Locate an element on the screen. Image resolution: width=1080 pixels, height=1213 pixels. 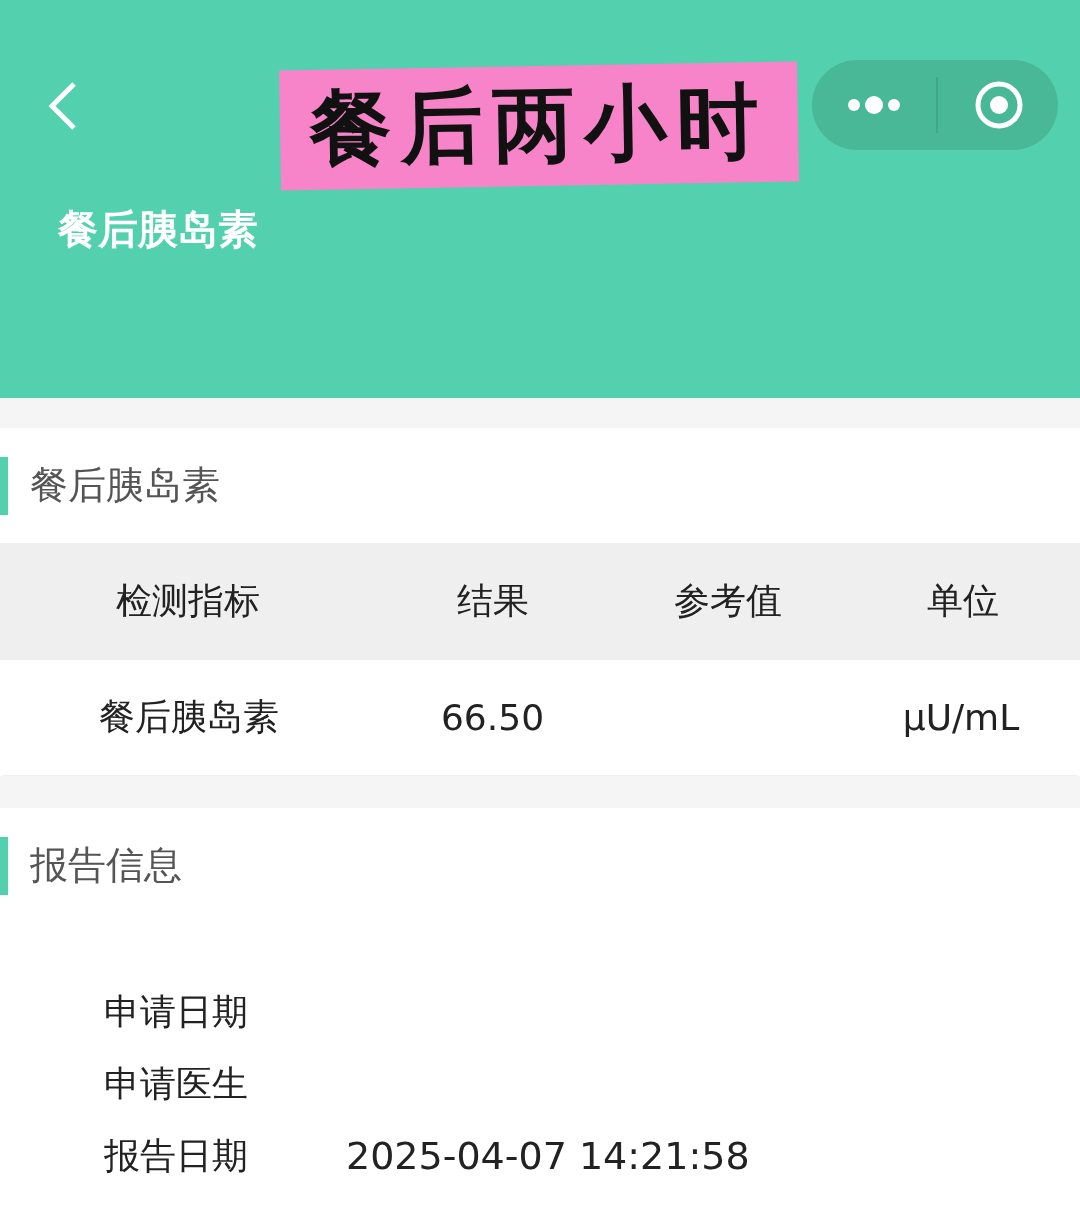
table-cell-text: 66.50 is located at coordinates (492, 717).